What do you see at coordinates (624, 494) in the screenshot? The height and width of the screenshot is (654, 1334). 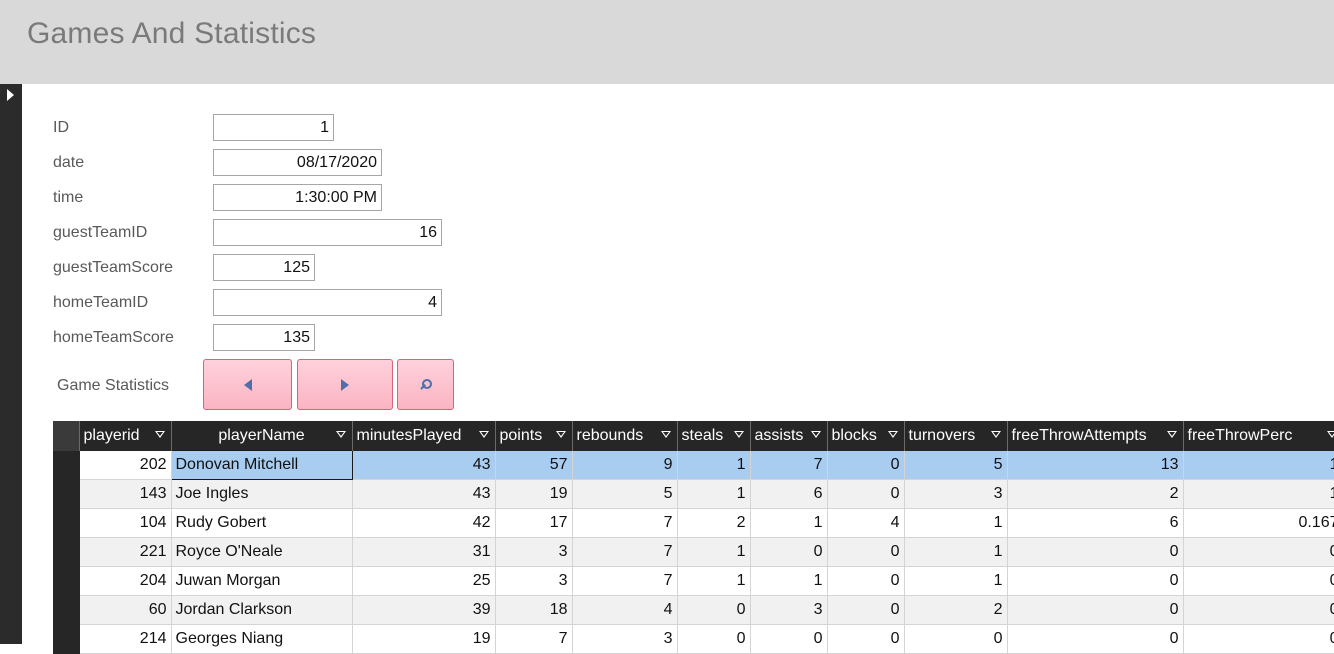 I see `cell-rebounds: 5` at bounding box center [624, 494].